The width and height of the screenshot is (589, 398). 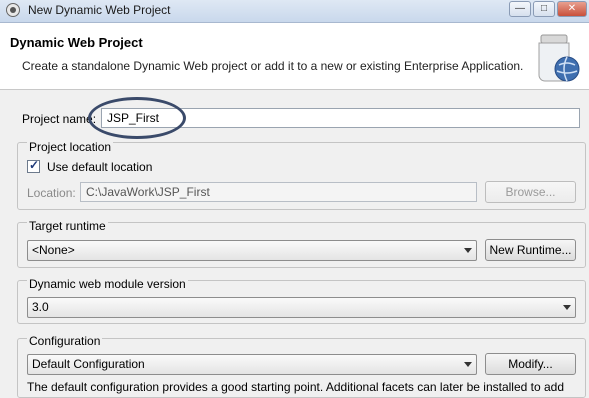 I want to click on window-titlebar: New Dynamic Web Project — □ ✕, so click(x=294, y=11).